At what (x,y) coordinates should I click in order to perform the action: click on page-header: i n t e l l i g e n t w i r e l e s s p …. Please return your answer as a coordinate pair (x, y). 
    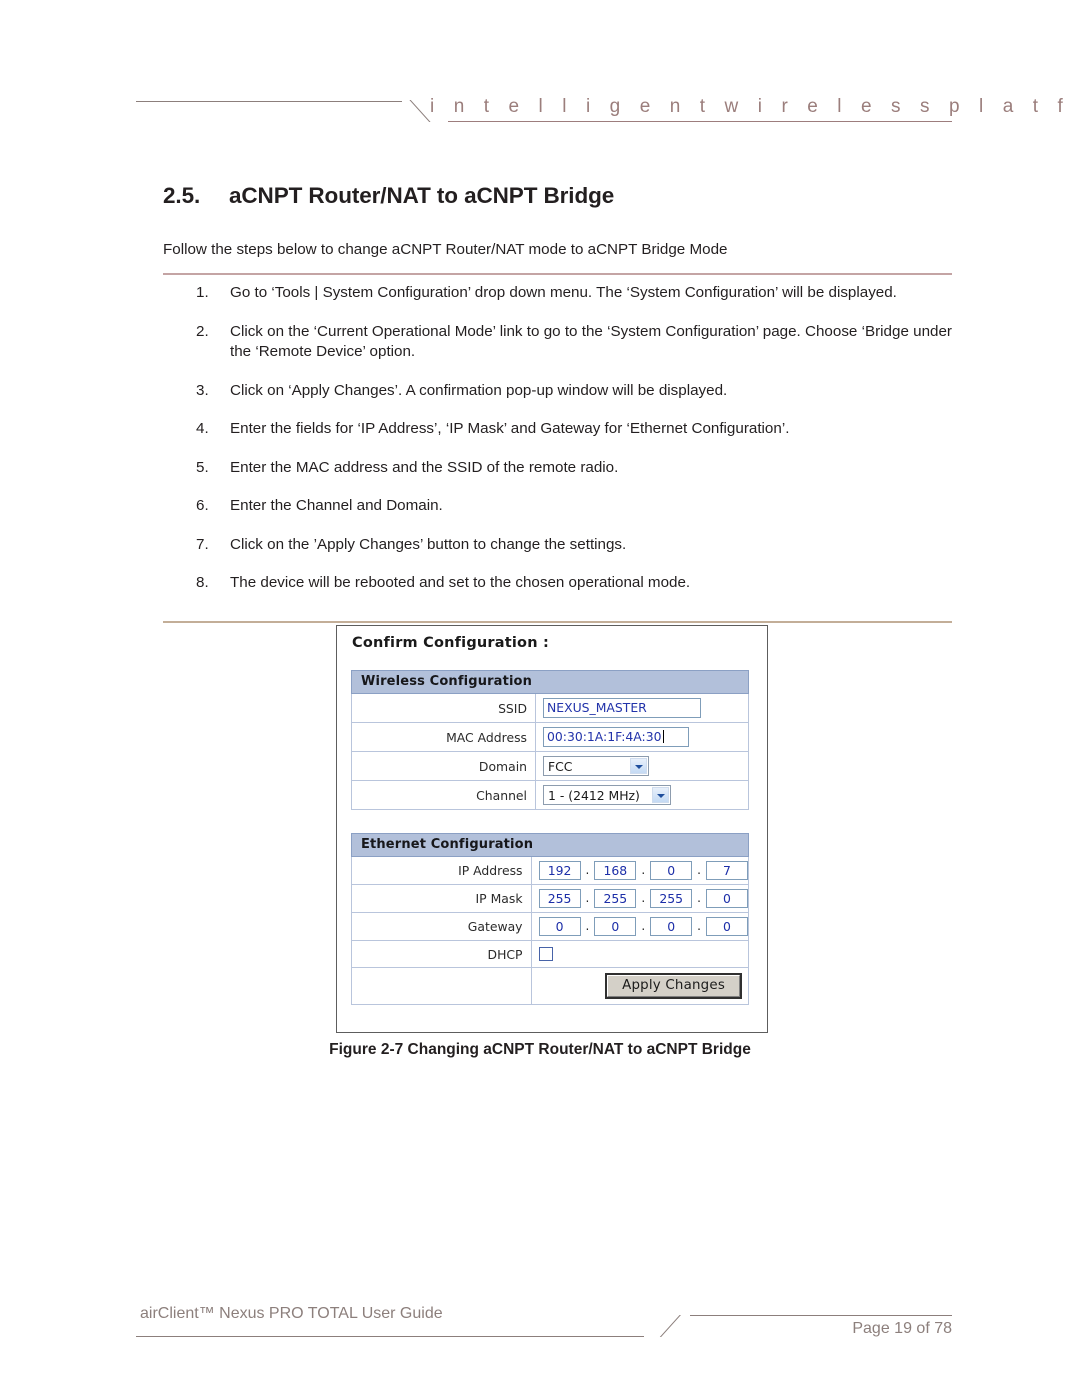
    Looking at the image, I should click on (540, 70).